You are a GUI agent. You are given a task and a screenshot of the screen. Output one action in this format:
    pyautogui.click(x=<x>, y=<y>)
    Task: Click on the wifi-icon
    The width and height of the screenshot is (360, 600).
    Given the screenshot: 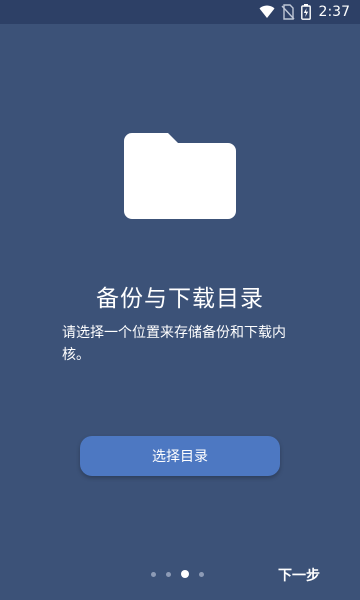 What is the action you would take?
    pyautogui.click(x=267, y=12)
    